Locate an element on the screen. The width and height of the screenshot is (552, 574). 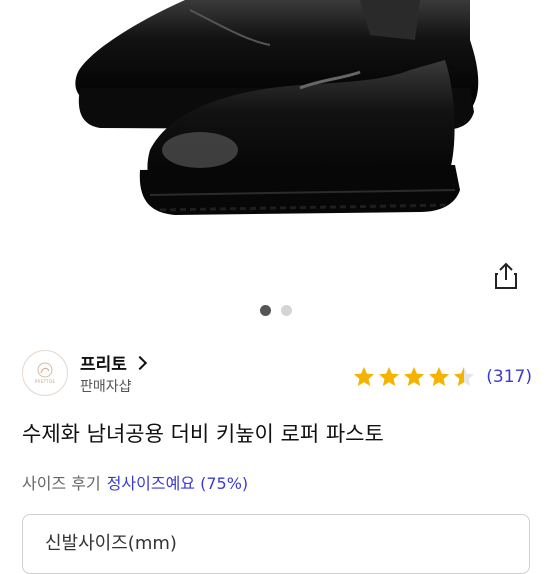
shoe-size-label: 신발사이즈(mm) is located at coordinates (111, 543).